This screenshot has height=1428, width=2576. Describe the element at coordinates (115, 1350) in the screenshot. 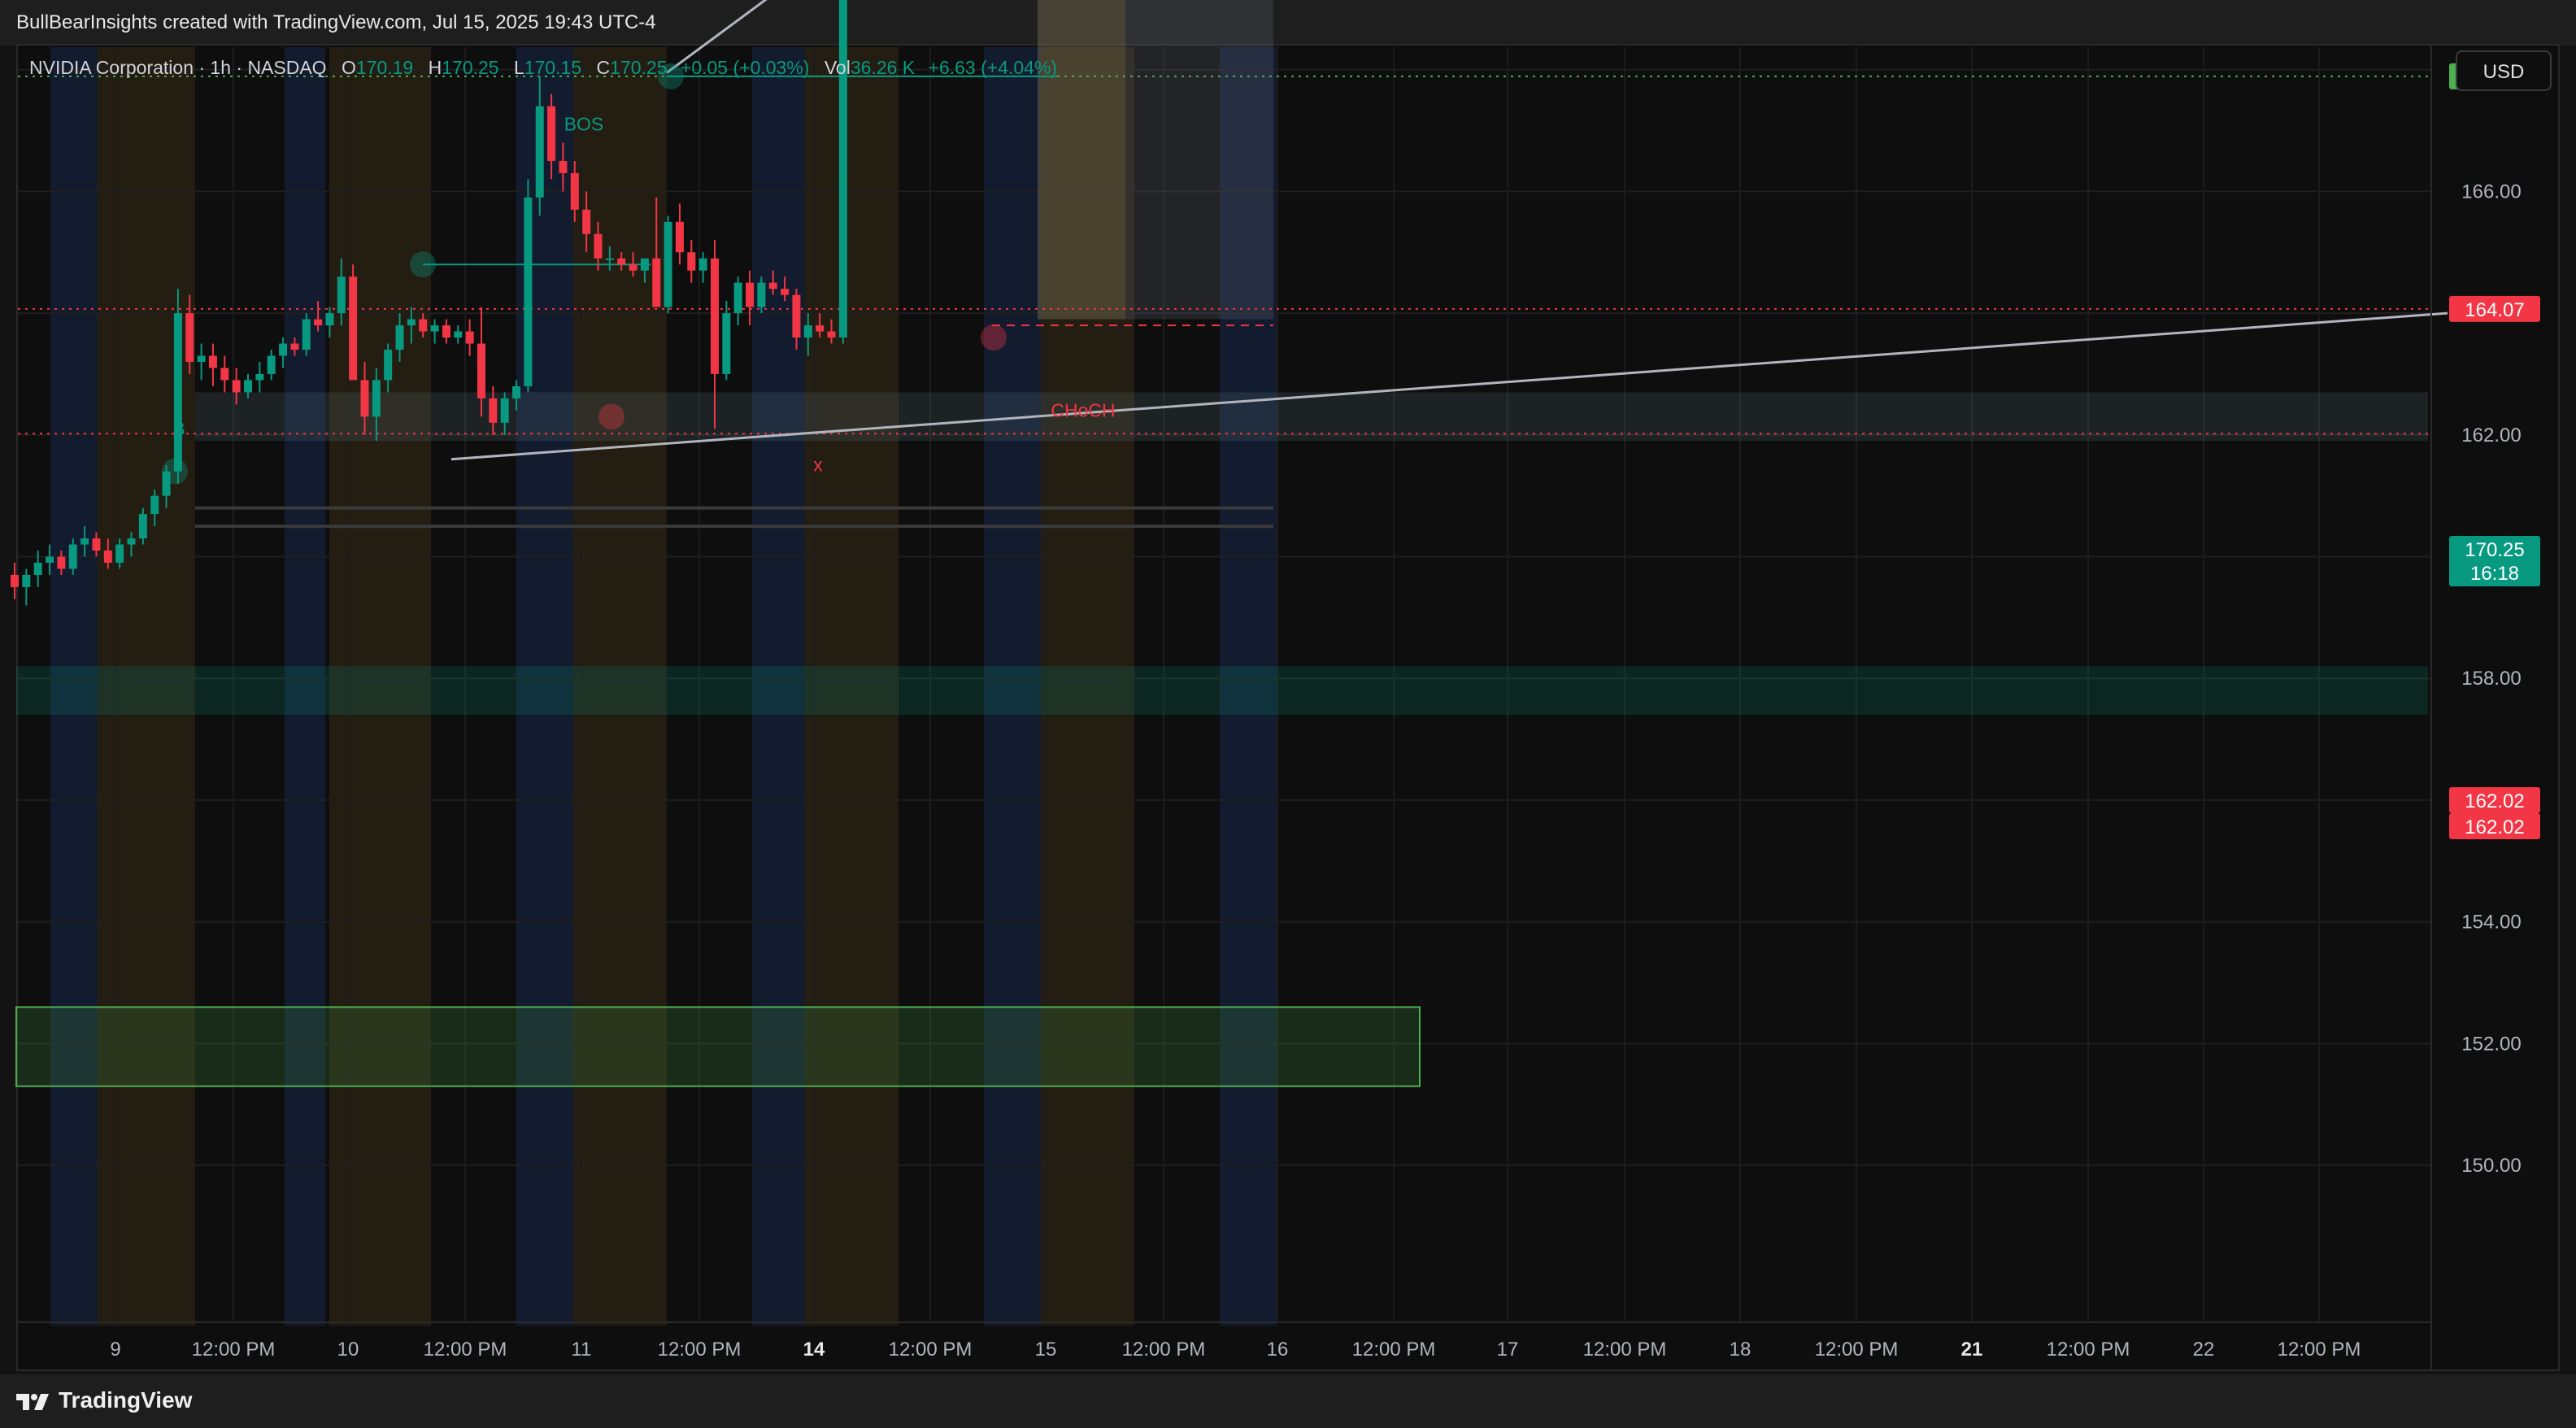

I see `time-tick-label: 9` at that location.